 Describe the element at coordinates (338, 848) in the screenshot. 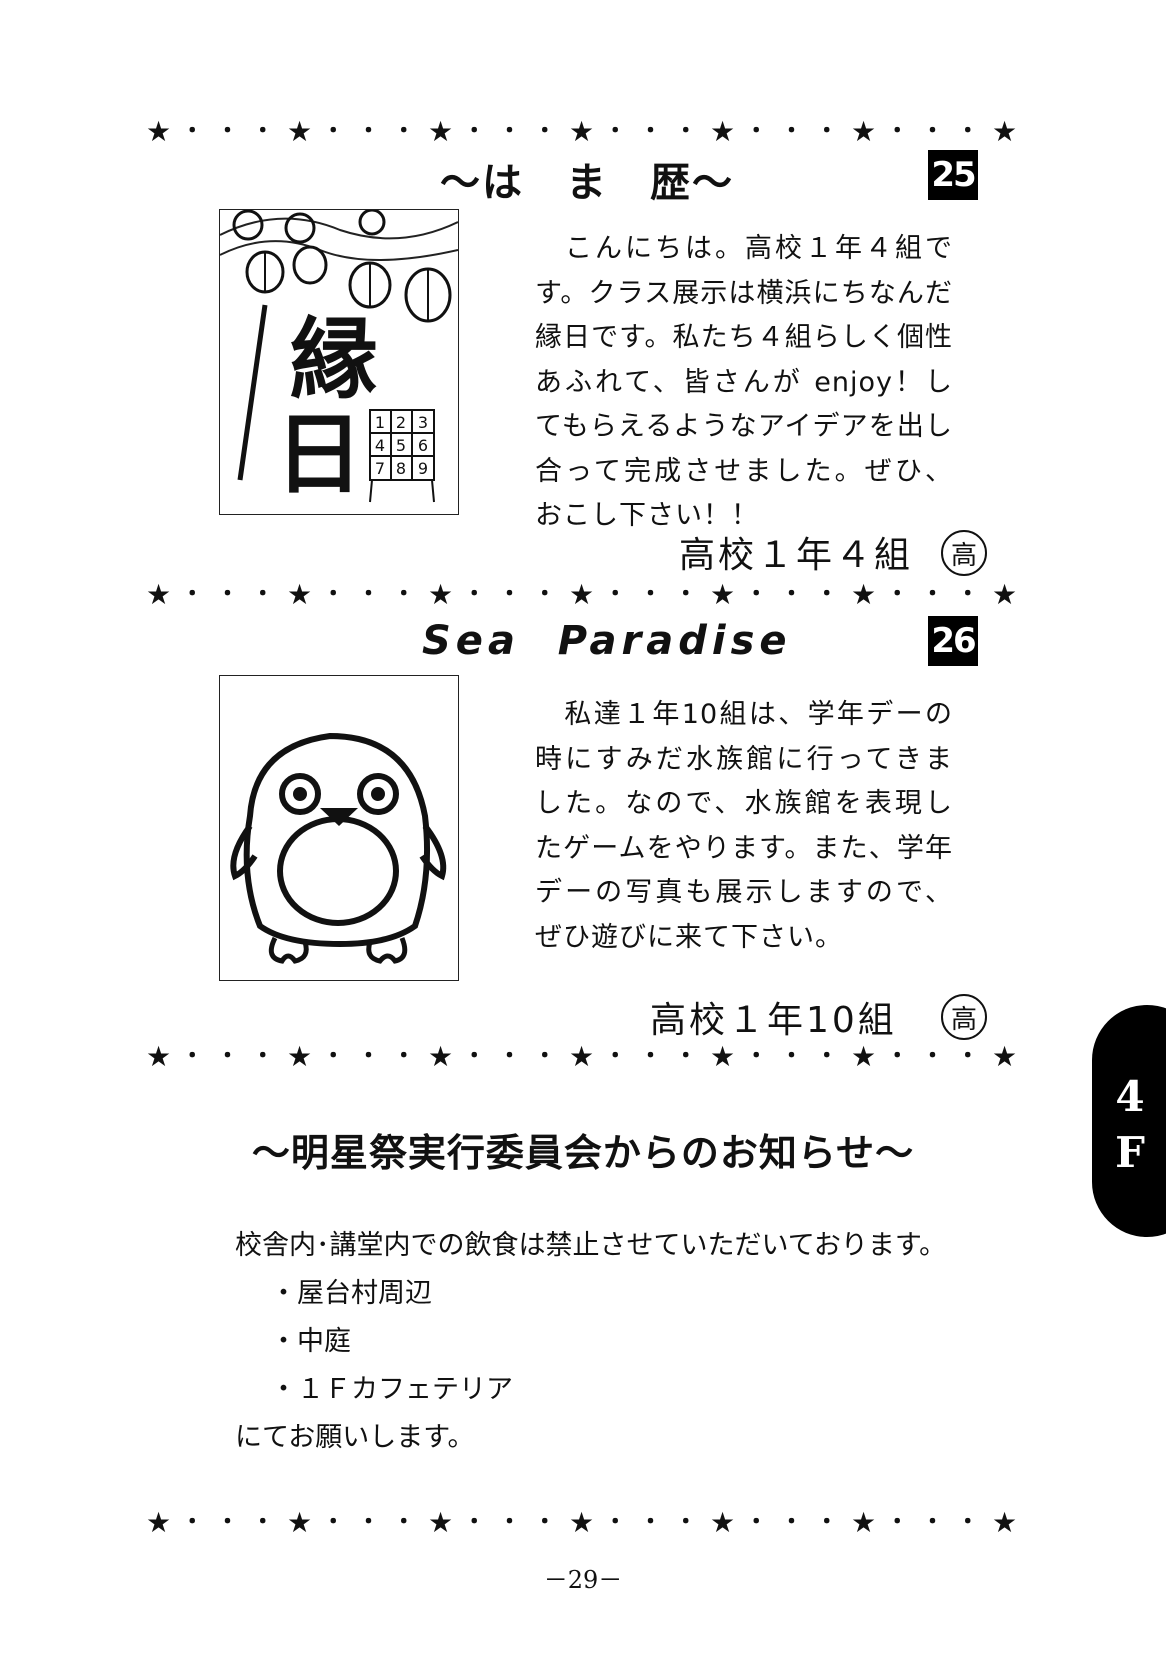

I see `penguin-drawing` at that location.